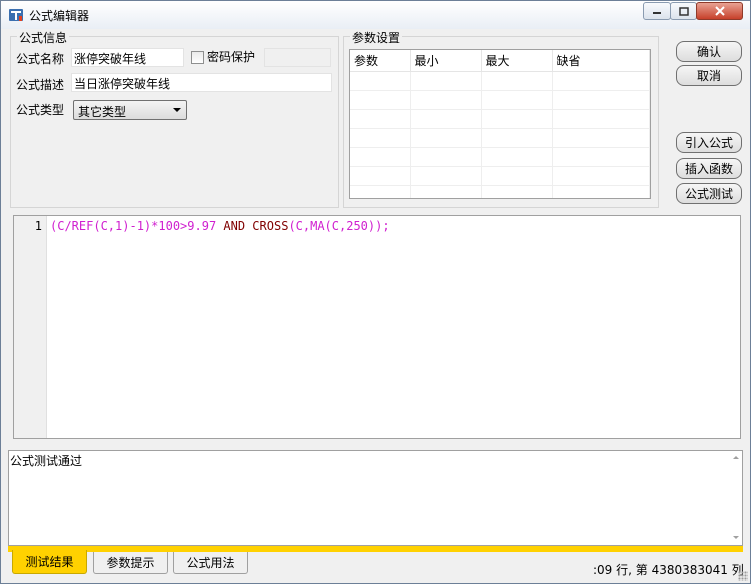 The image size is (751, 584). Describe the element at coordinates (43, 37) in the screenshot. I see `formula-info-title: 公式信息` at that location.